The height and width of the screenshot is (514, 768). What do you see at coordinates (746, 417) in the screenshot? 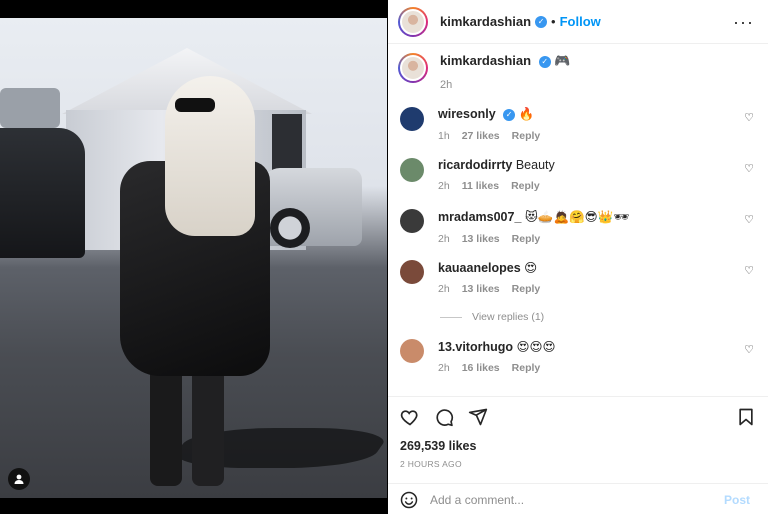
I see `save-bookmark-icon` at bounding box center [746, 417].